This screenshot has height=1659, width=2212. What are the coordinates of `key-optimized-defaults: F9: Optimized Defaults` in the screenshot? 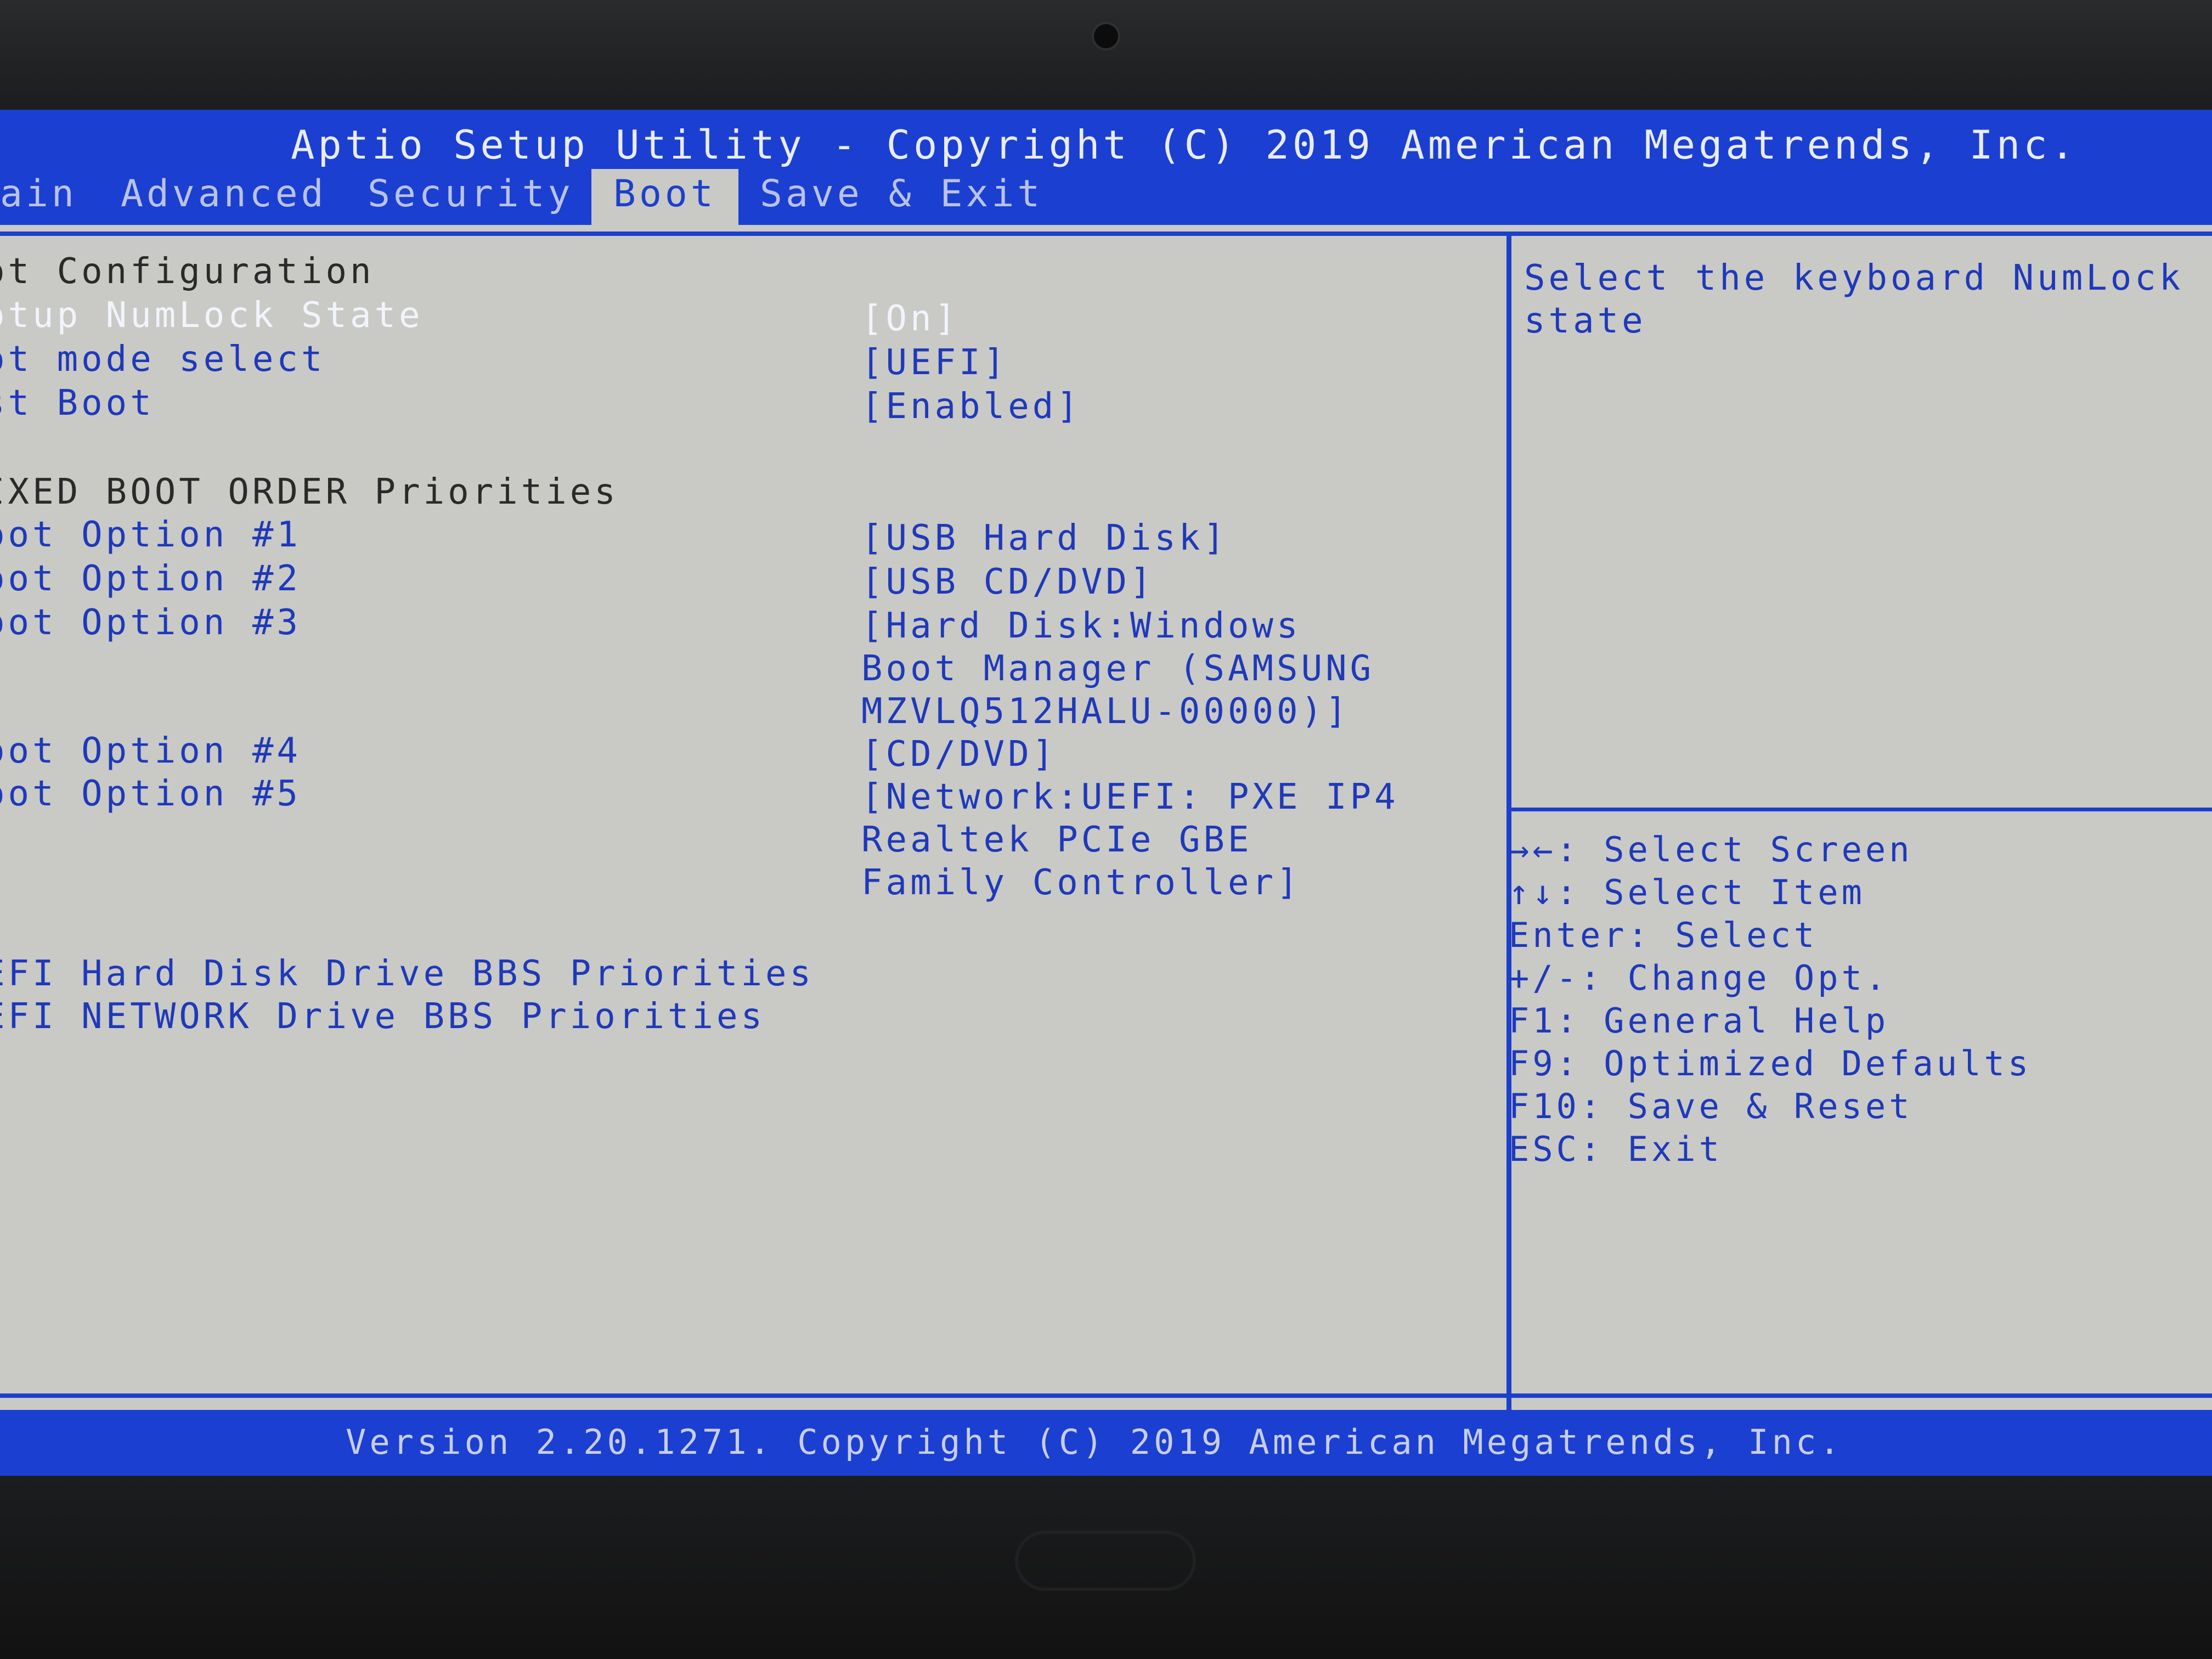 It's located at (1771, 1063).